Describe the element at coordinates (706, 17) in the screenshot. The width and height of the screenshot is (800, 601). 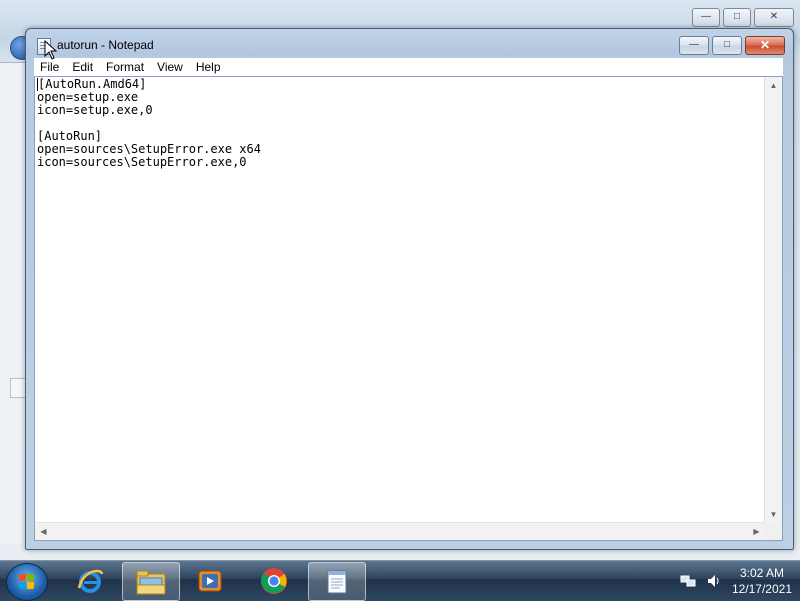
I see `background-minimize-button: —` at that location.